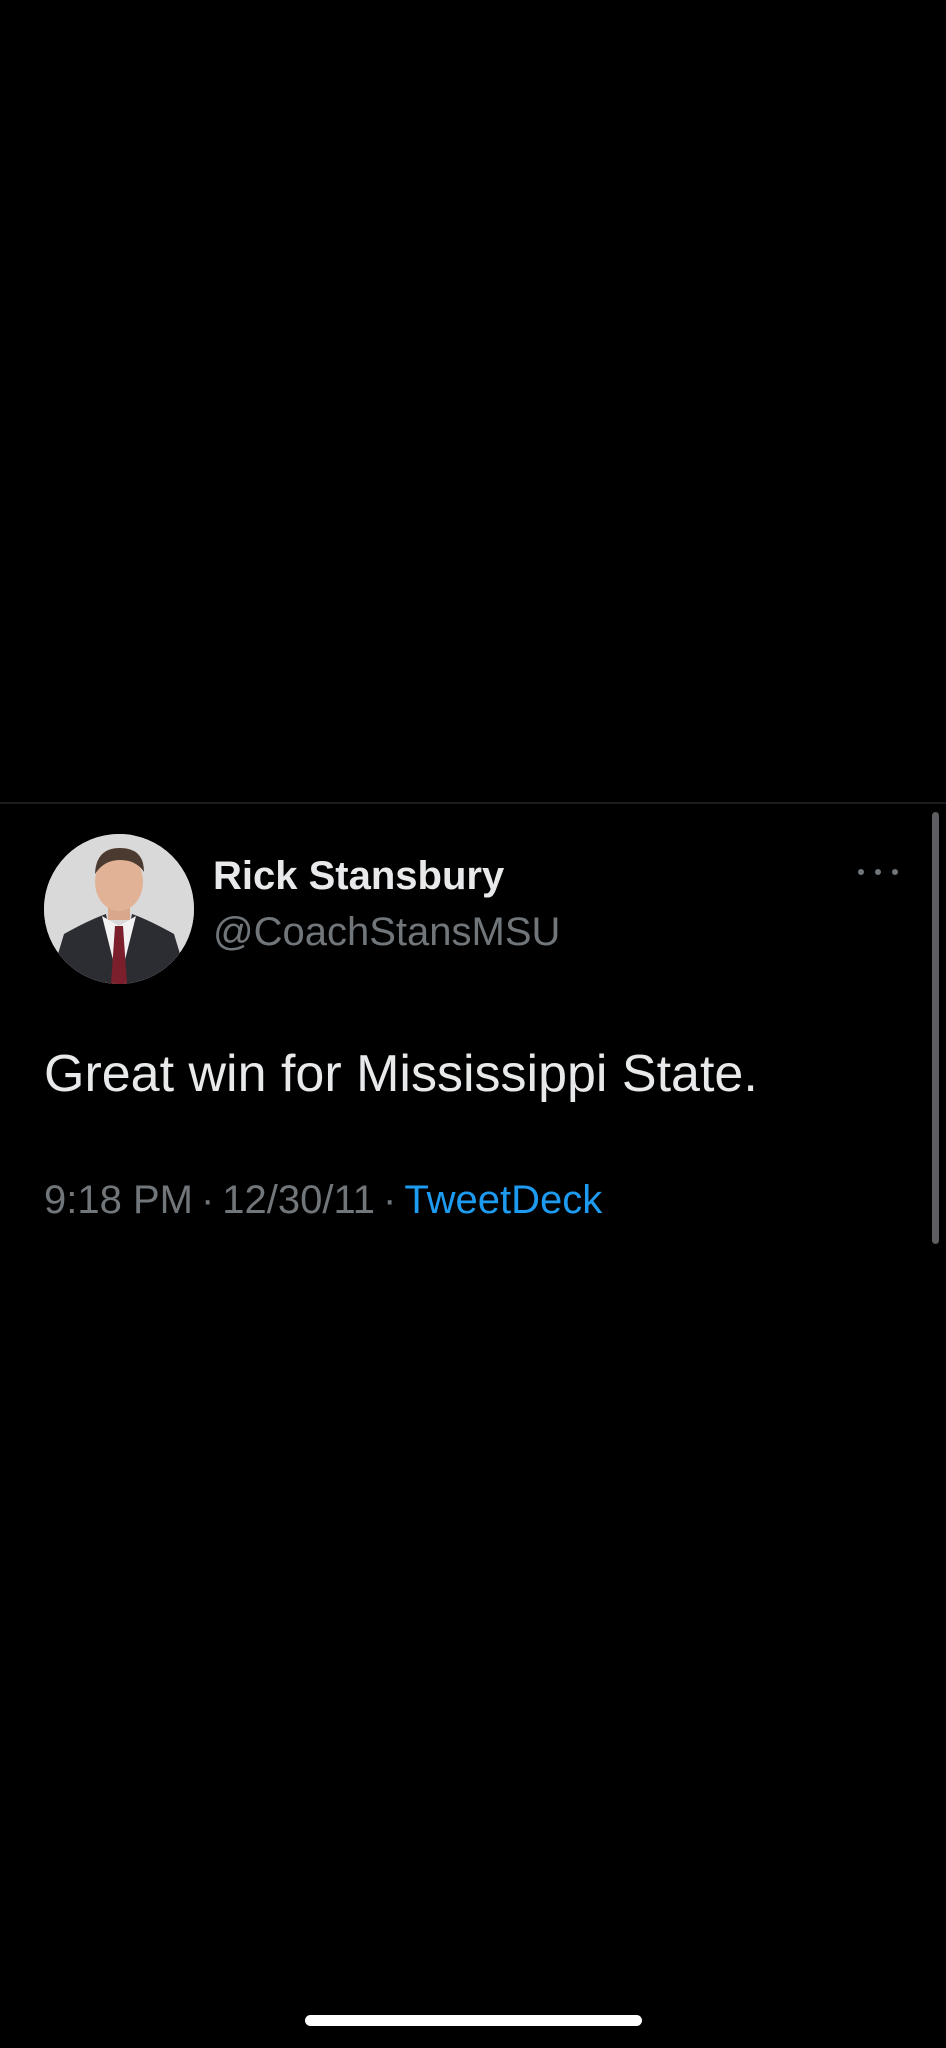 This screenshot has height=2048, width=946. I want to click on display-name: Rick Stansbury, so click(358, 876).